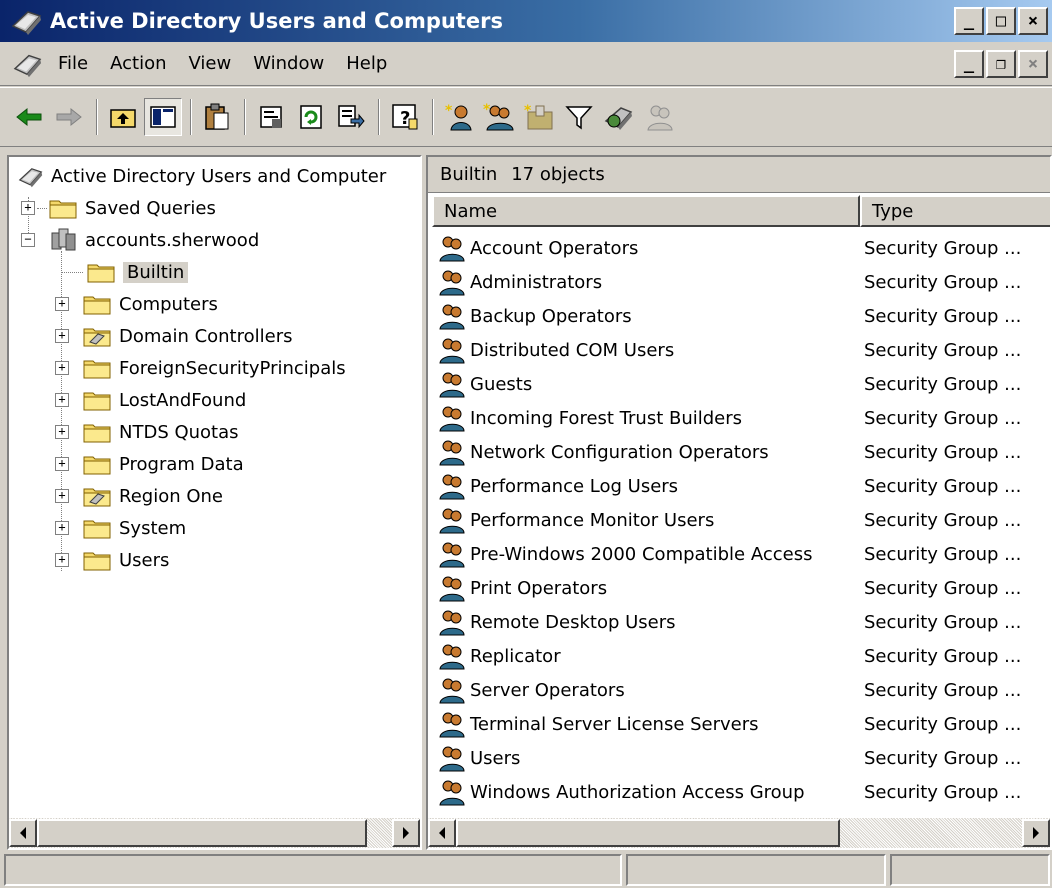  I want to click on filter-icon, so click(579, 117).